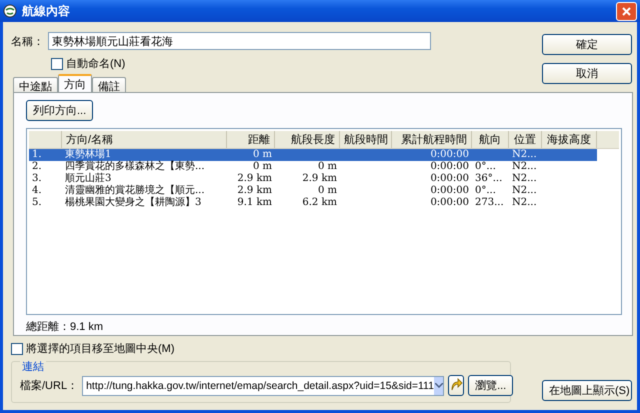 The width and height of the screenshot is (640, 413). What do you see at coordinates (46, 11) in the screenshot?
I see `window-title: 航線內容` at bounding box center [46, 11].